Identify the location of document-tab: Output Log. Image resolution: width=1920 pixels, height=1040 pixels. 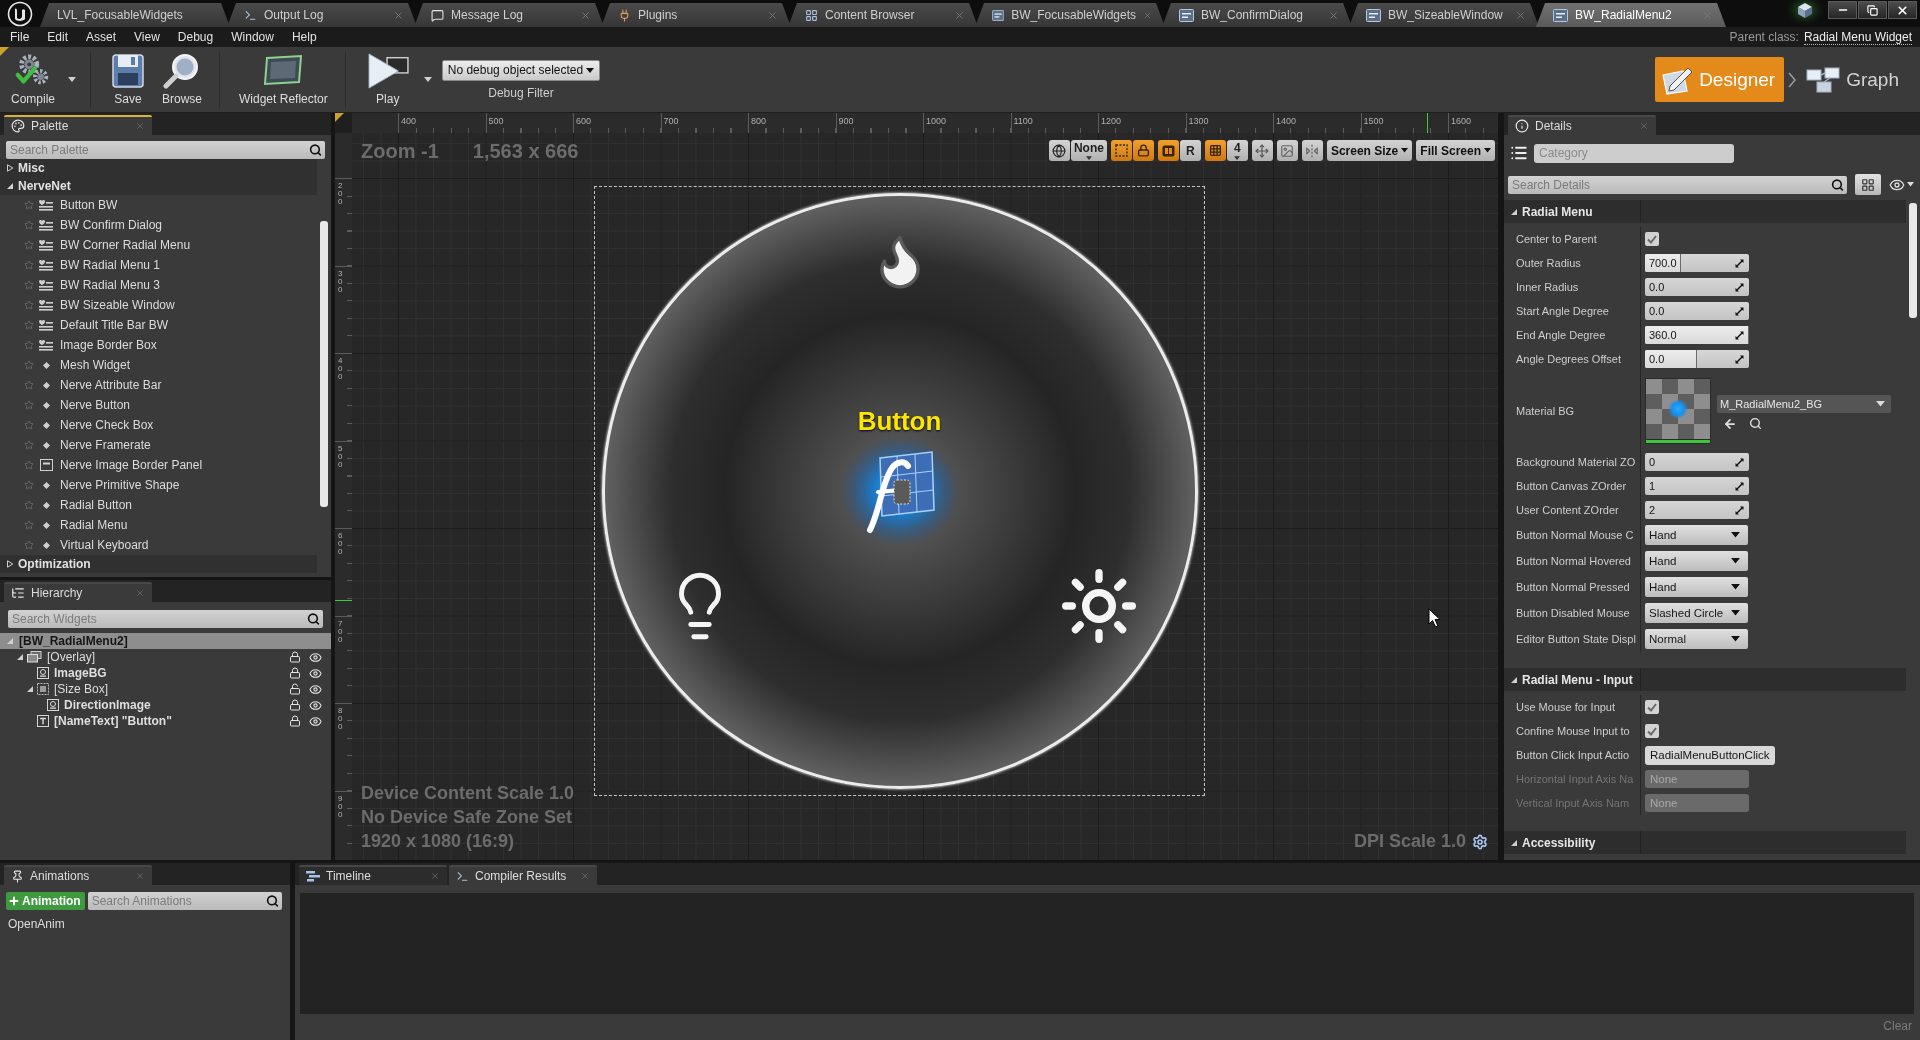
(322, 15).